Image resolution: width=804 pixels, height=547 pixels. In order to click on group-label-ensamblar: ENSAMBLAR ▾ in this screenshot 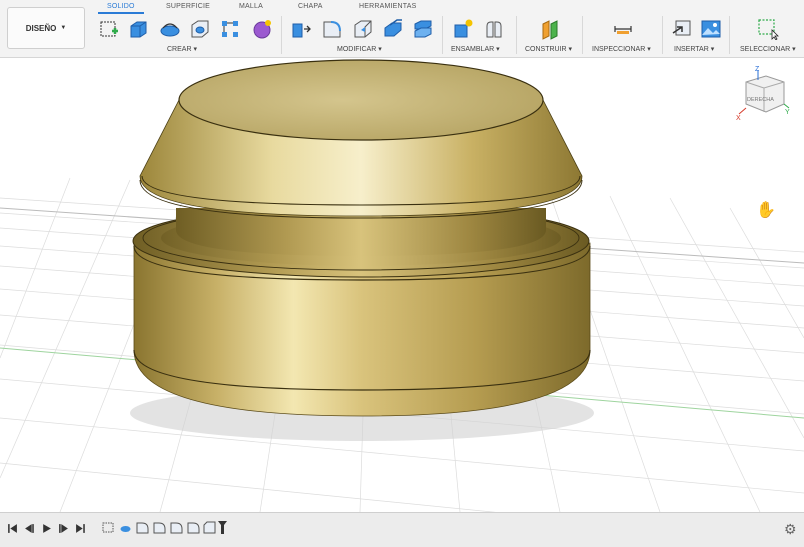, I will do `click(475, 49)`.